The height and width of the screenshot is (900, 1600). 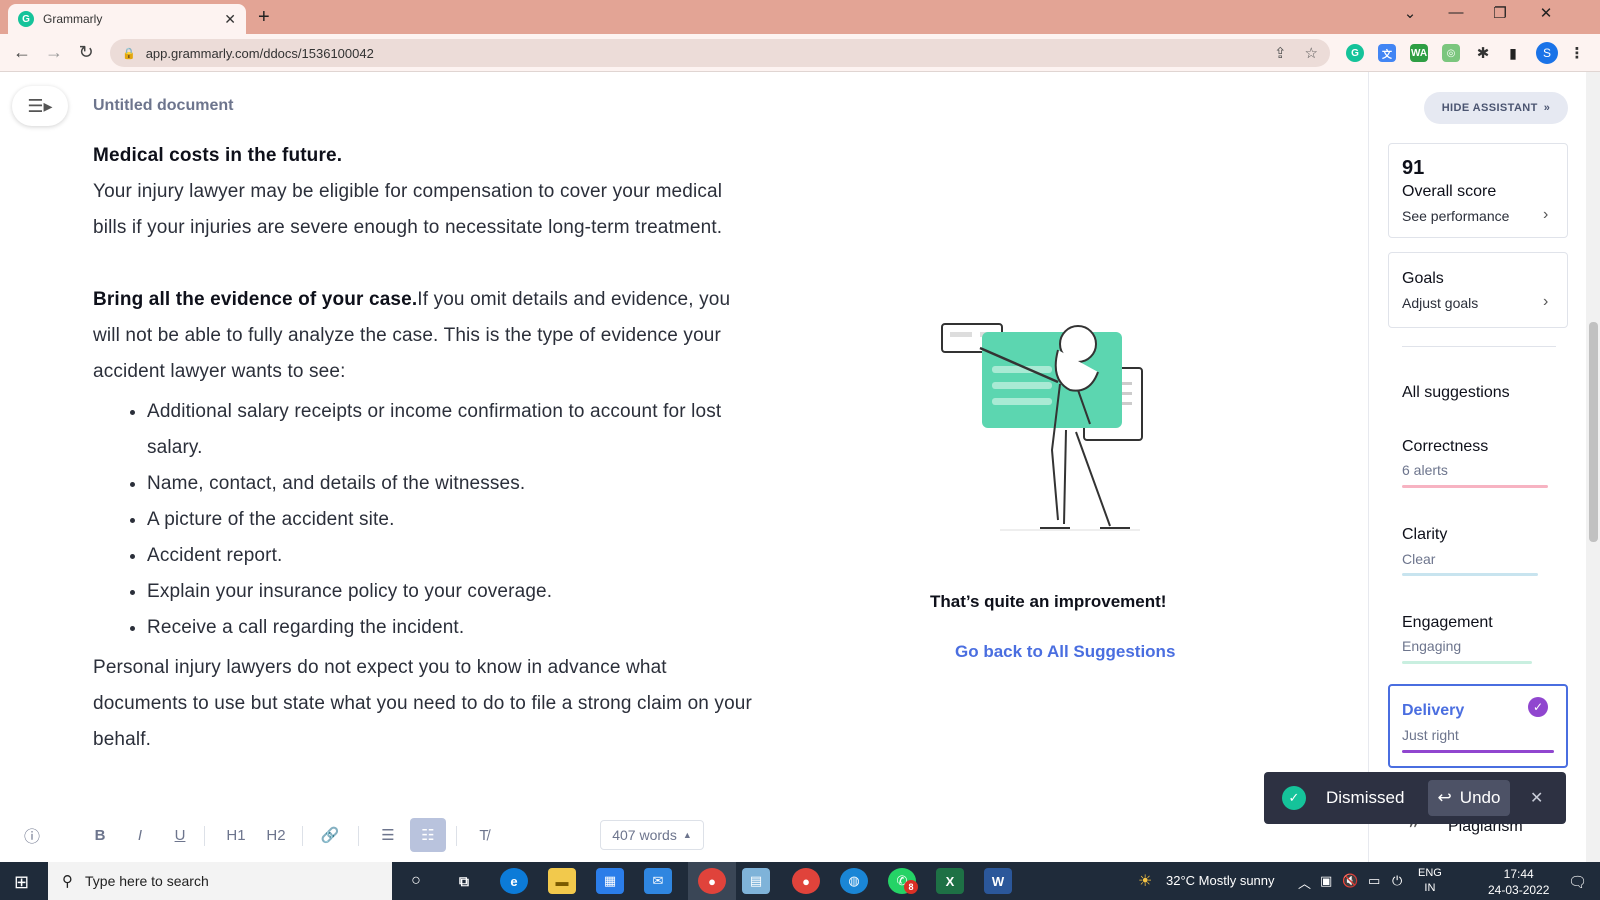 What do you see at coordinates (1547, 53) in the screenshot?
I see `profile-avatar: S` at bounding box center [1547, 53].